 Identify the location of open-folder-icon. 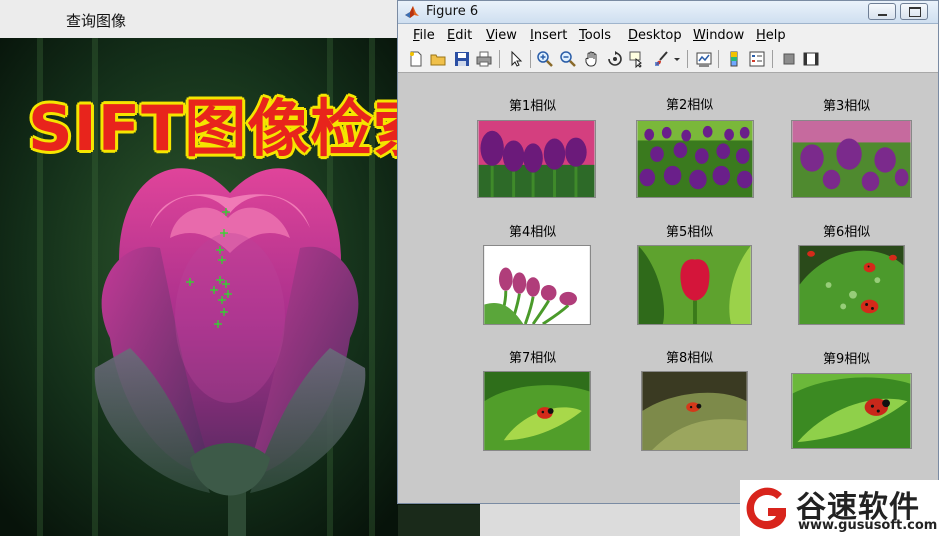
(438, 59).